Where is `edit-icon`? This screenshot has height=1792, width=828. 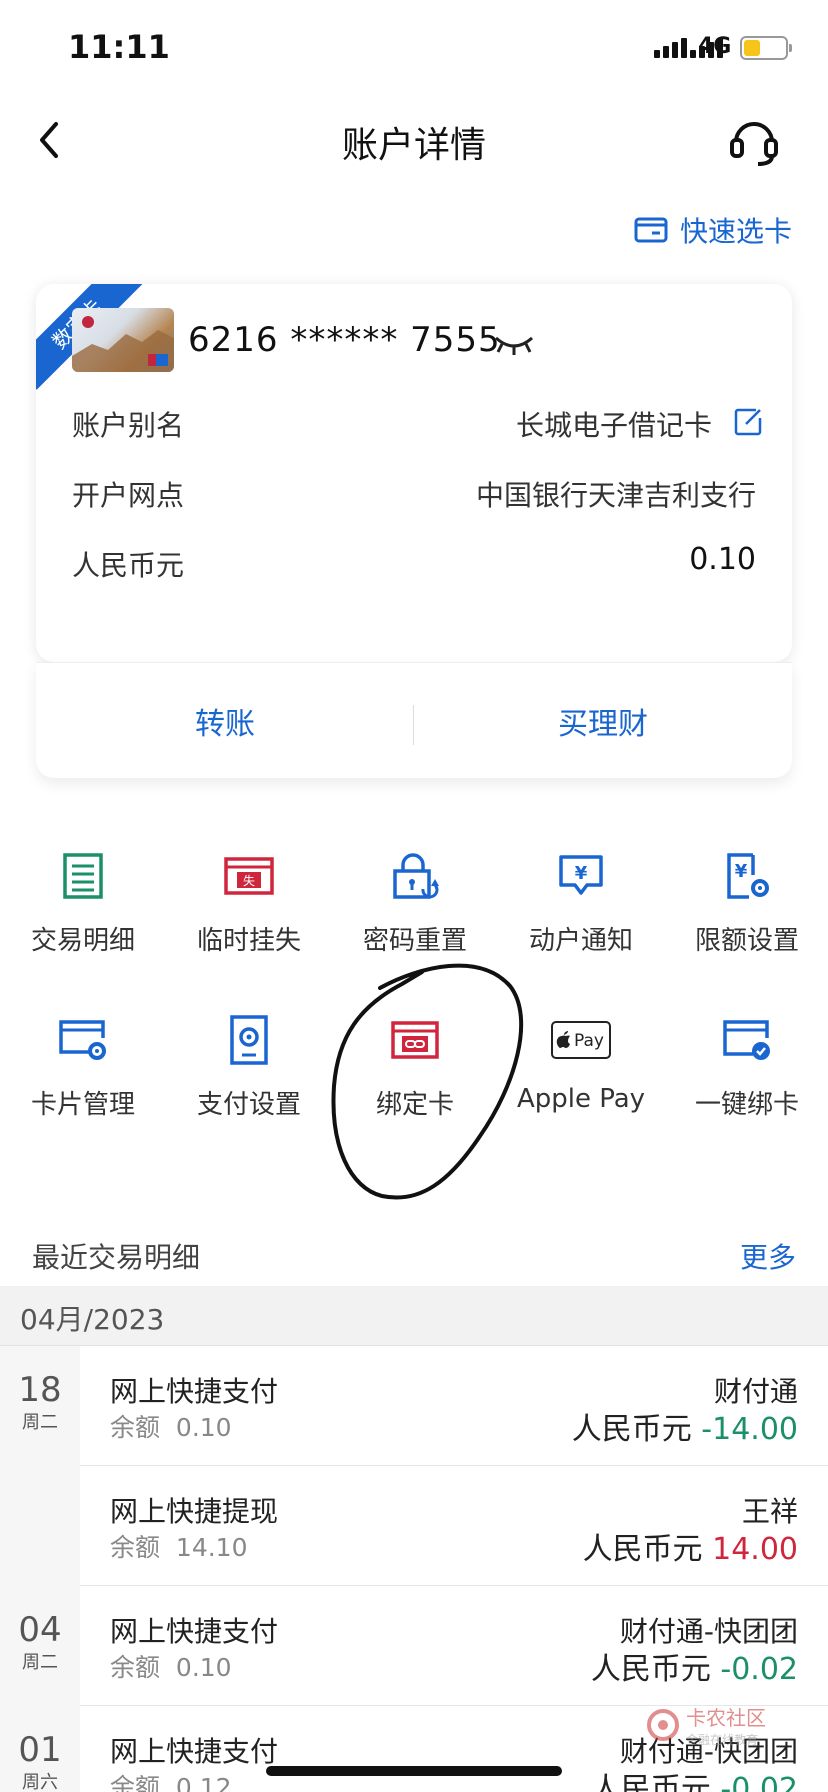
edit-icon is located at coordinates (748, 422).